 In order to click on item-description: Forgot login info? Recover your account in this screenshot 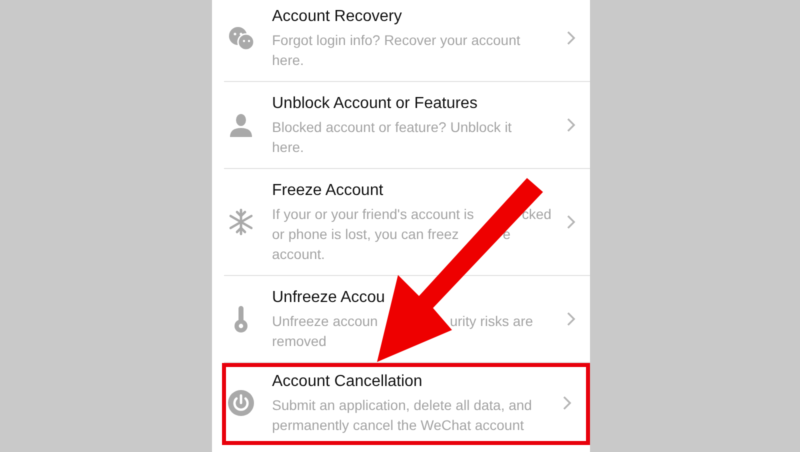, I will do `click(396, 40)`.